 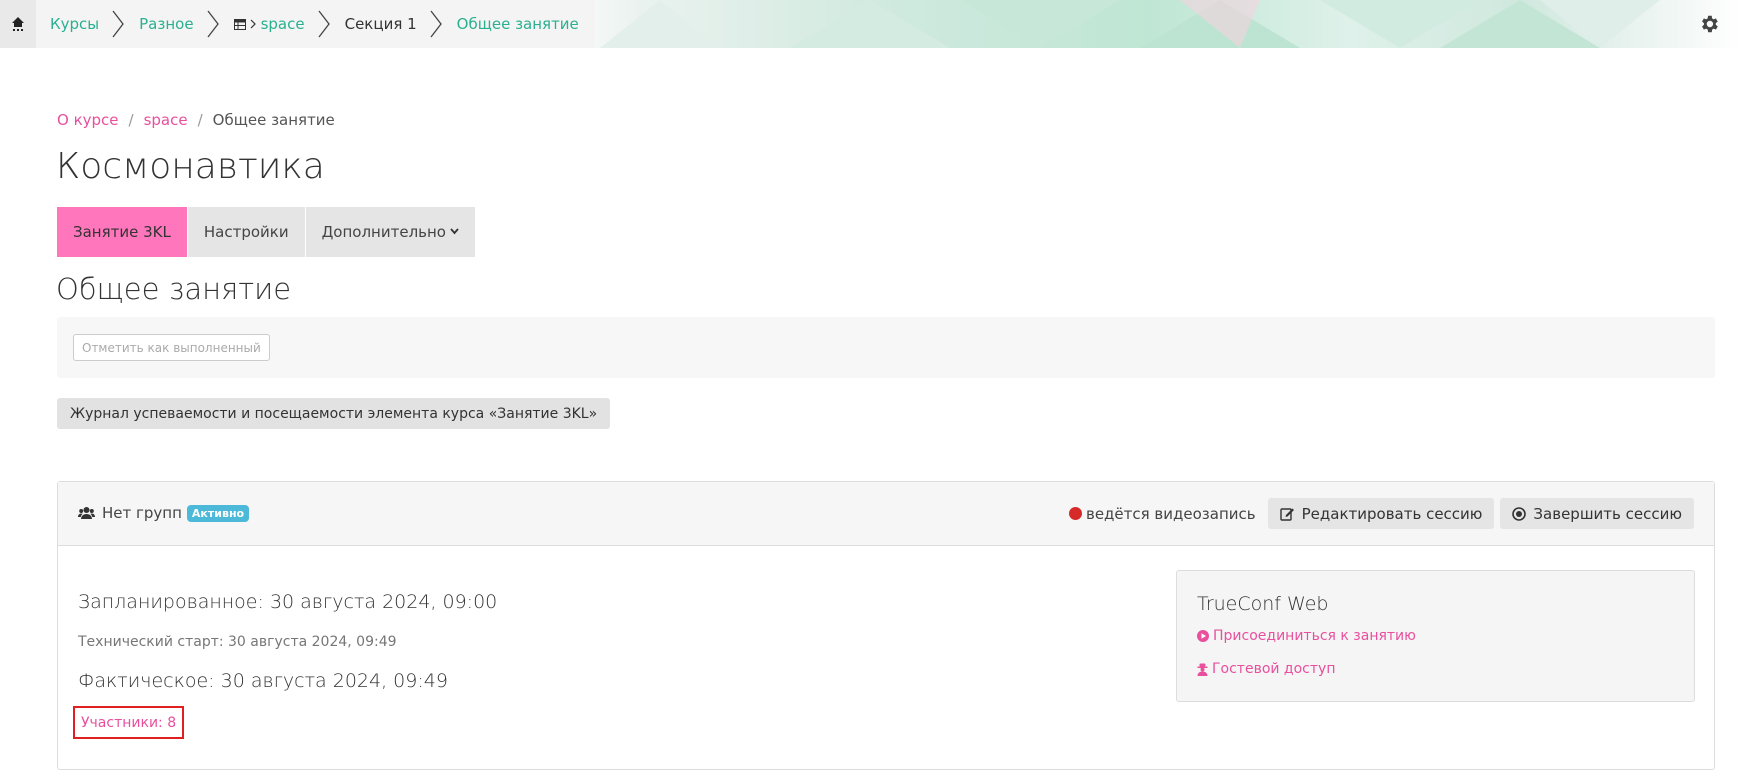 I want to click on home-icon, so click(x=18, y=24).